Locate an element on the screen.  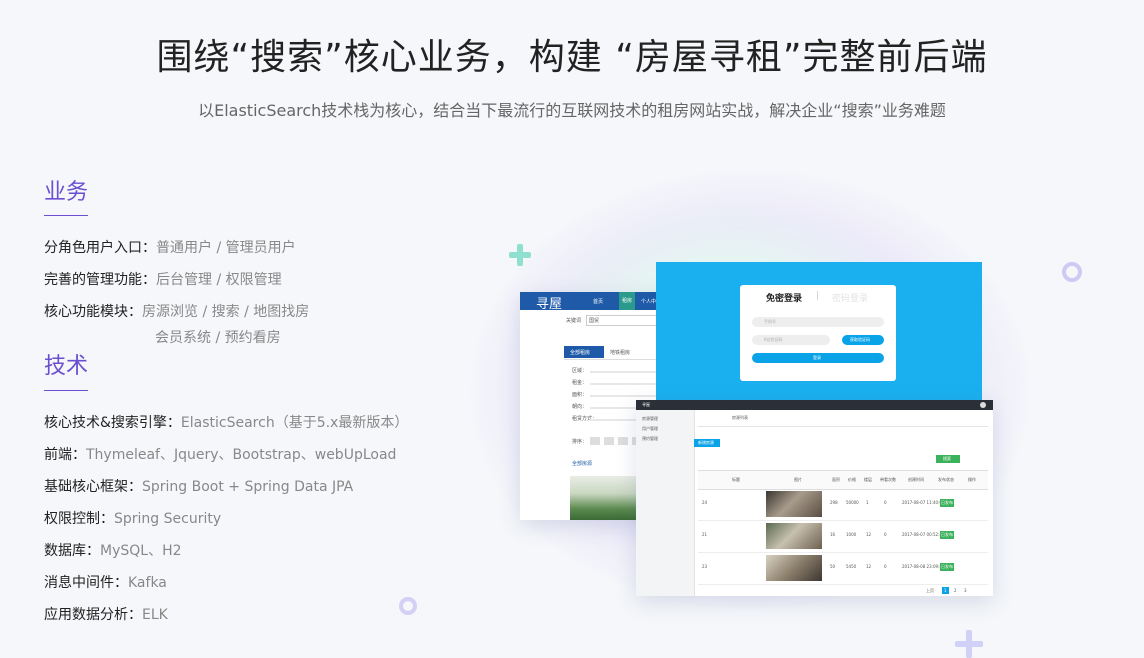
col-actions: 操作 is located at coordinates (972, 479).